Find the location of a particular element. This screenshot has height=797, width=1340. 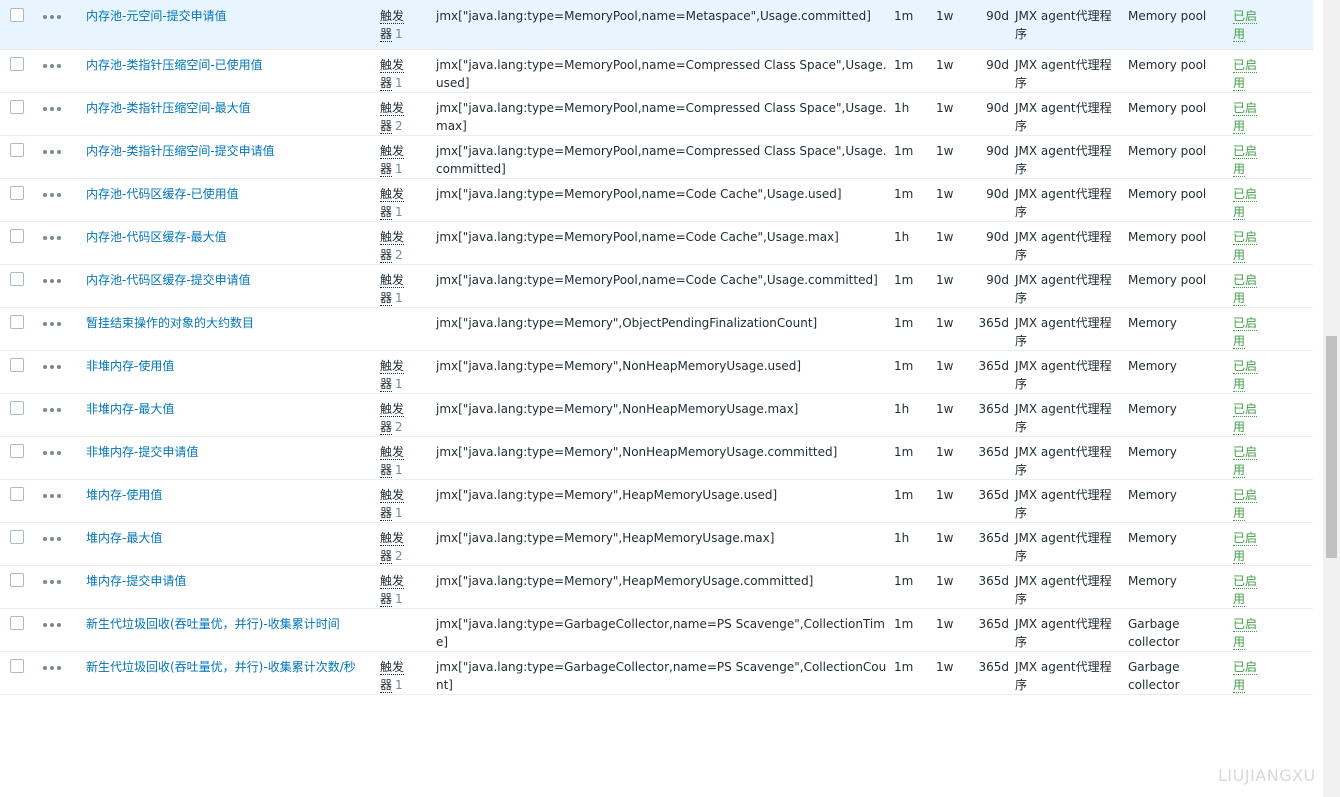

vertical-scrollbar is located at coordinates (1331, 398).